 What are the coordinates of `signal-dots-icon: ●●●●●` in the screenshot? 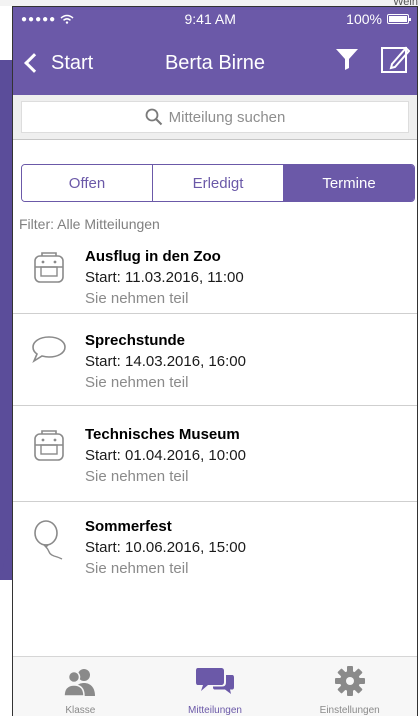 It's located at (39, 19).